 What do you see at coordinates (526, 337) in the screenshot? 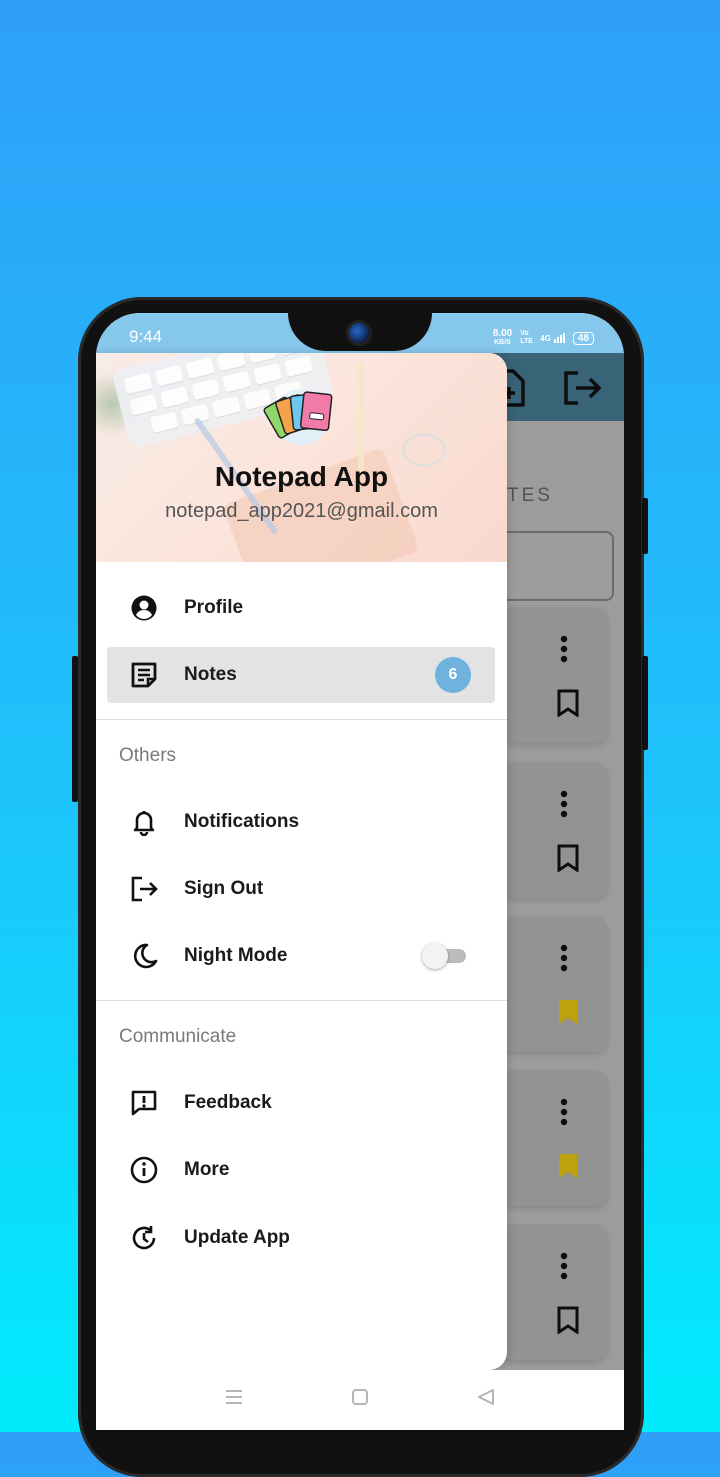
I see `volte-icon: Vo LTE` at bounding box center [526, 337].